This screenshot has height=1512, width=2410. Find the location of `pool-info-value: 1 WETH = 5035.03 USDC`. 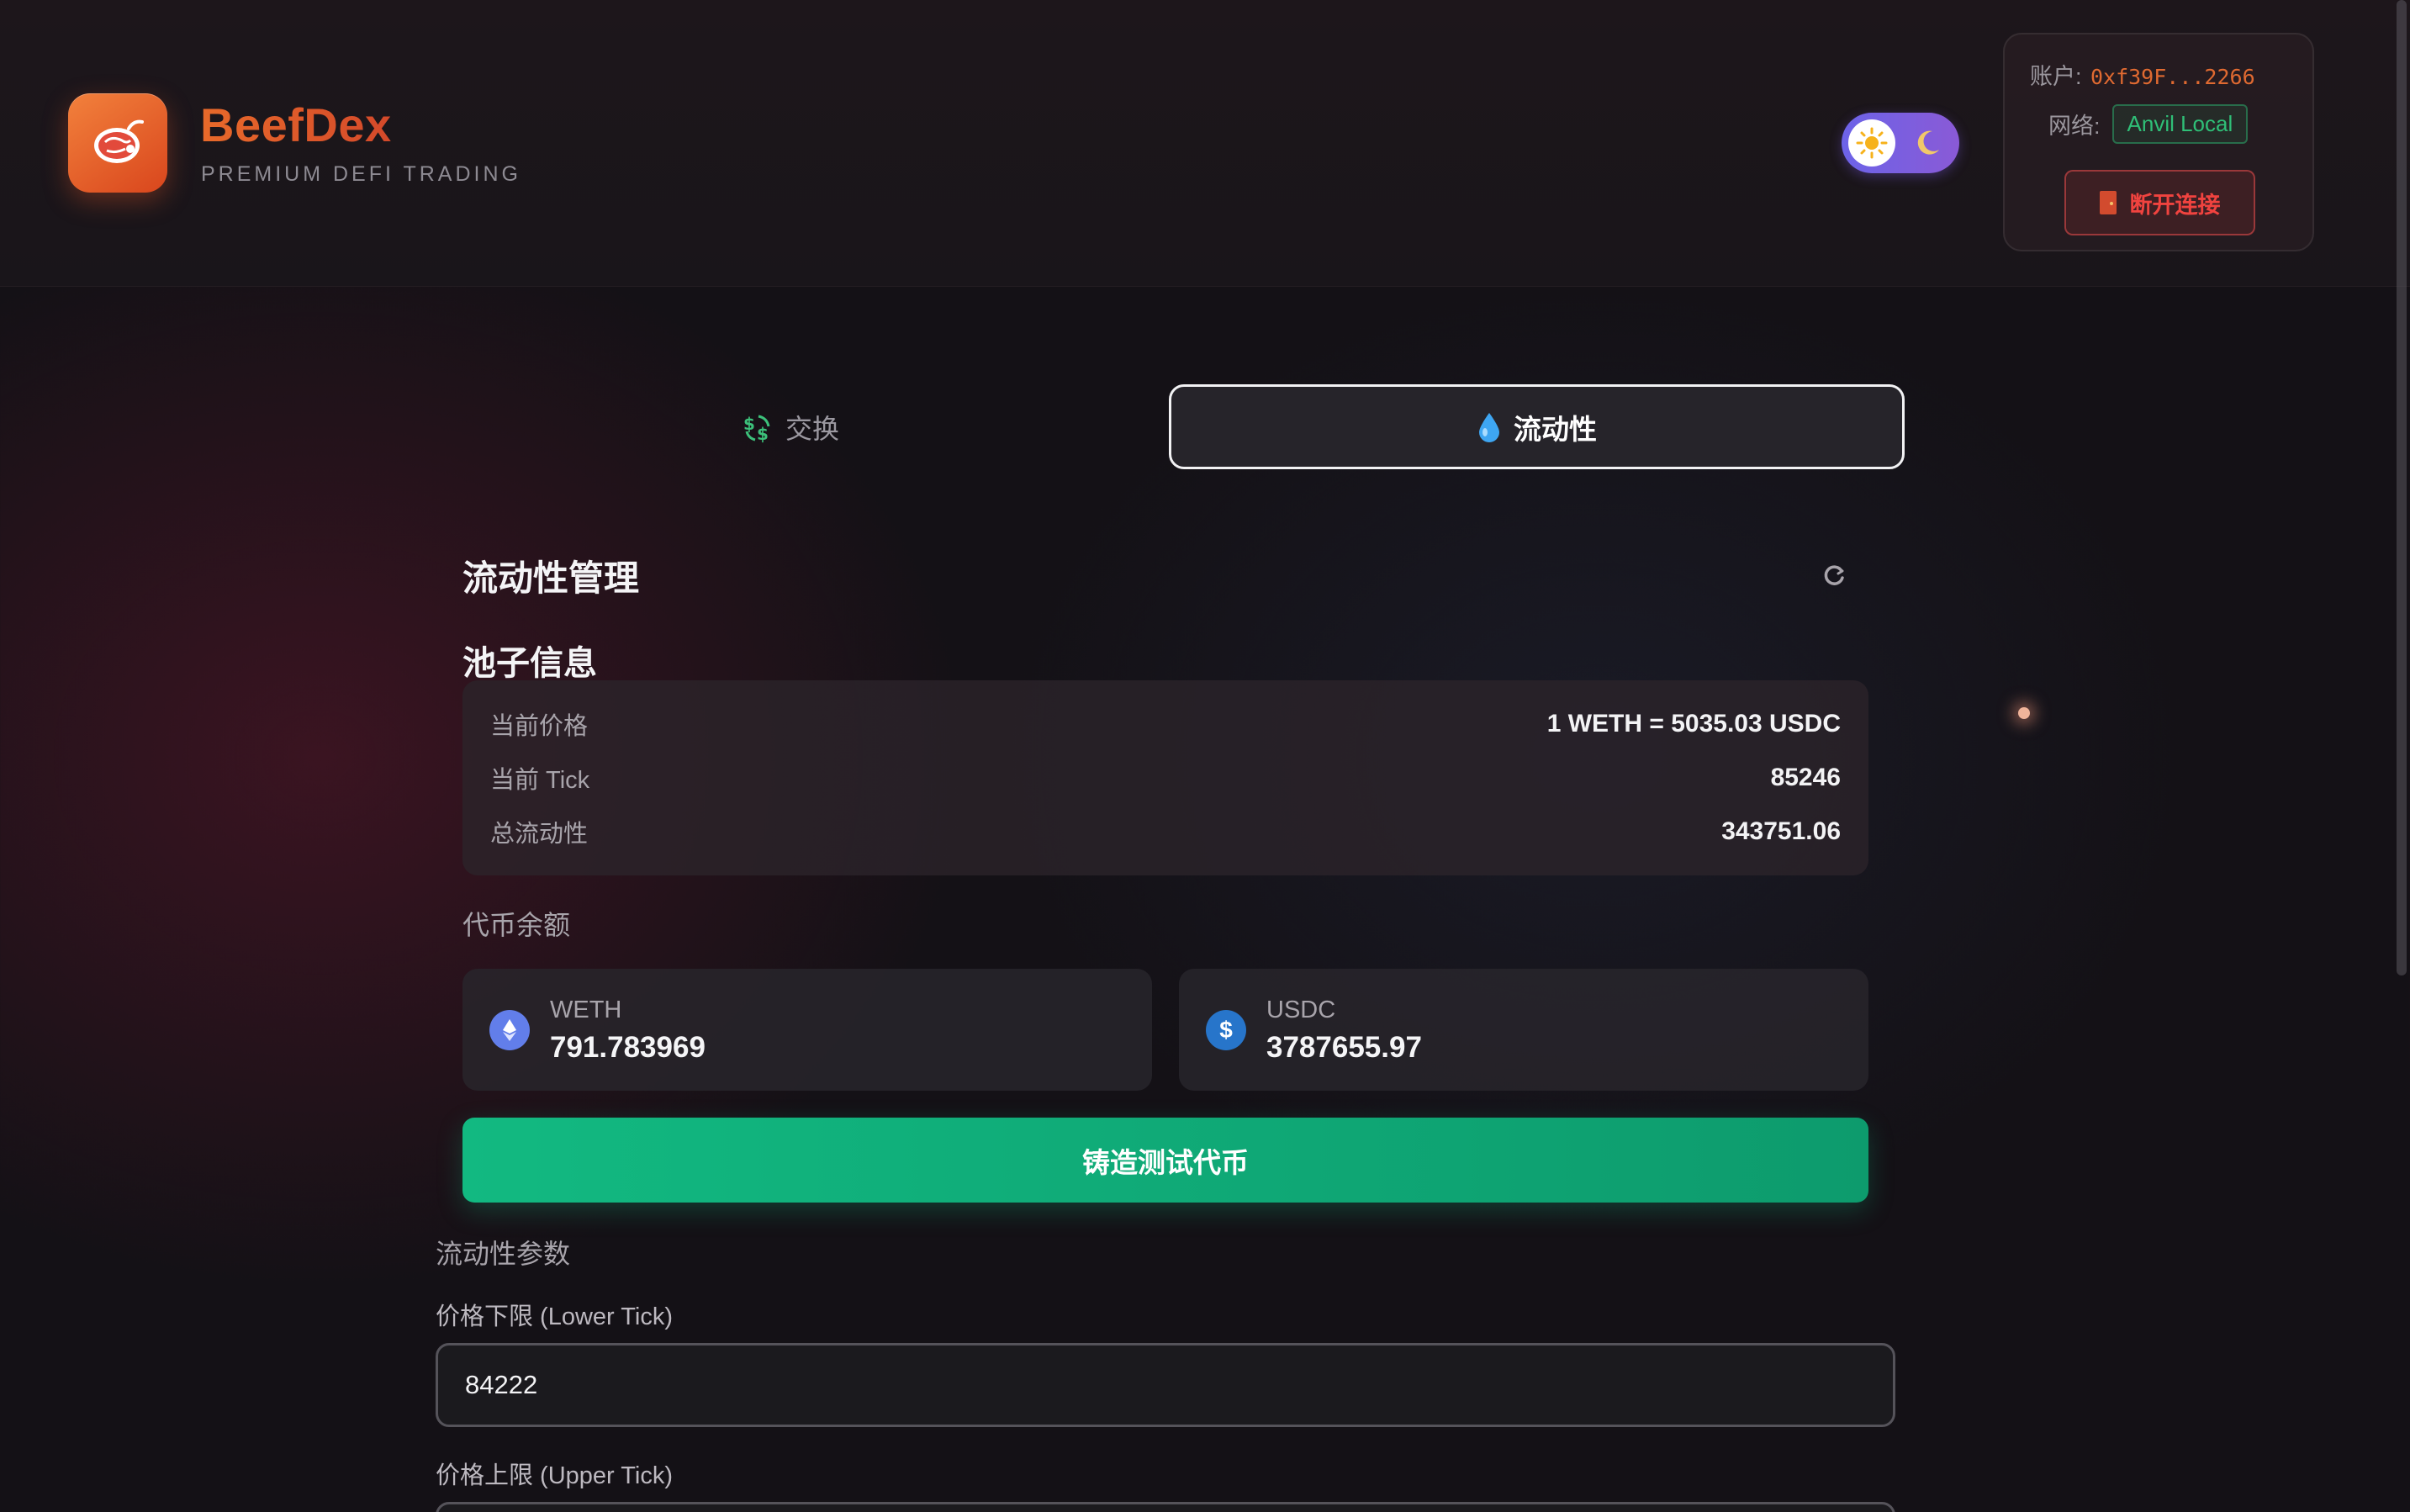

pool-info-value: 1 WETH = 5035.03 USDC is located at coordinates (1693, 723).